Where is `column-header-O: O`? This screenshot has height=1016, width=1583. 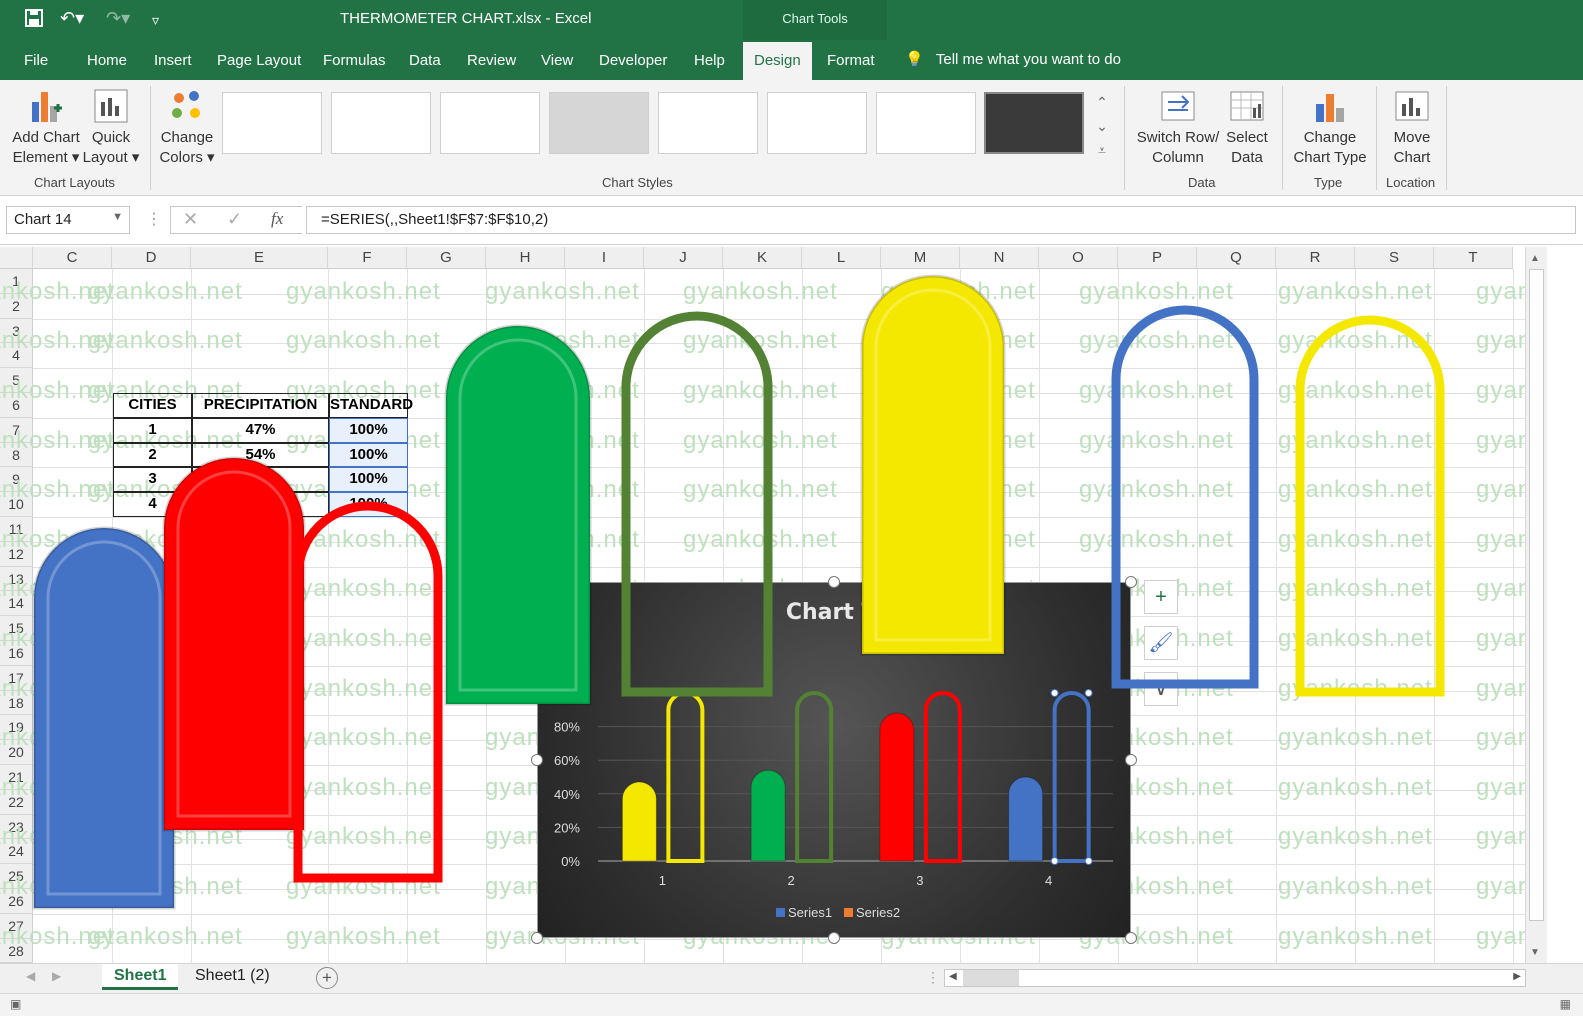 column-header-O: O is located at coordinates (1078, 258).